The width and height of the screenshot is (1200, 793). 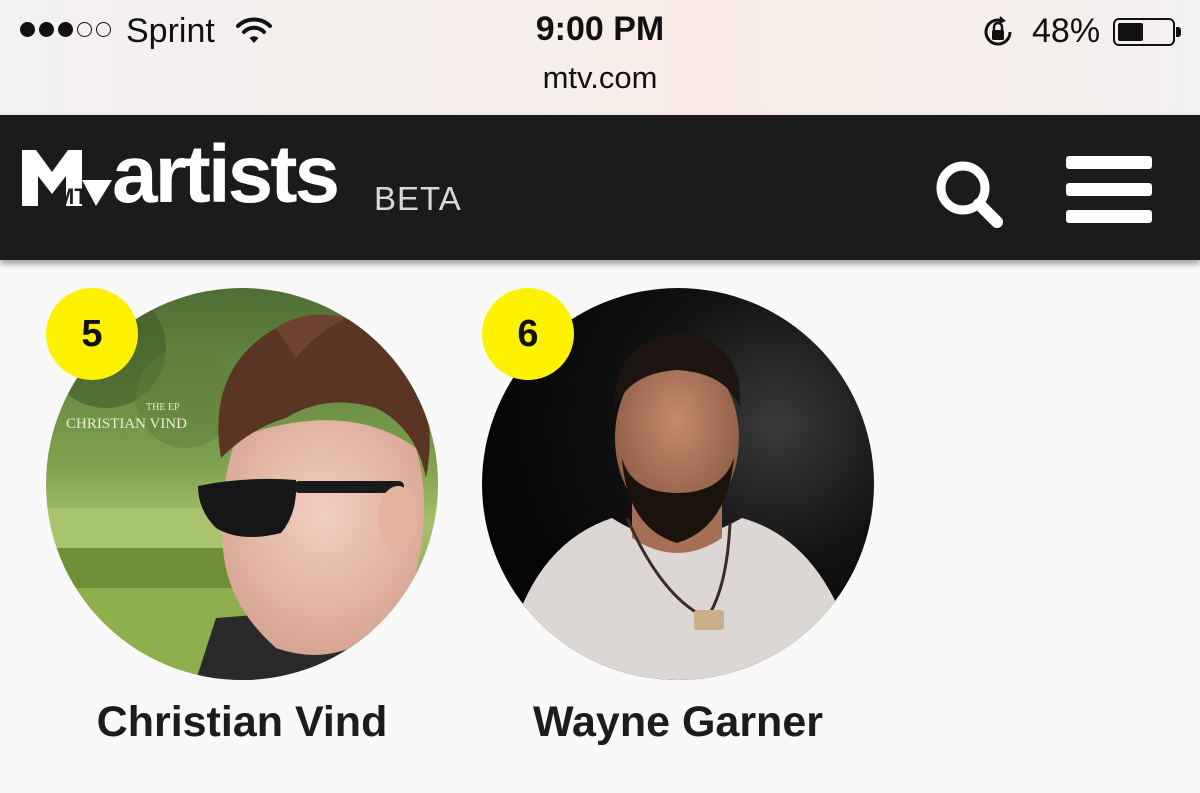 I want to click on battery-percentage: 48%, so click(x=1066, y=31).